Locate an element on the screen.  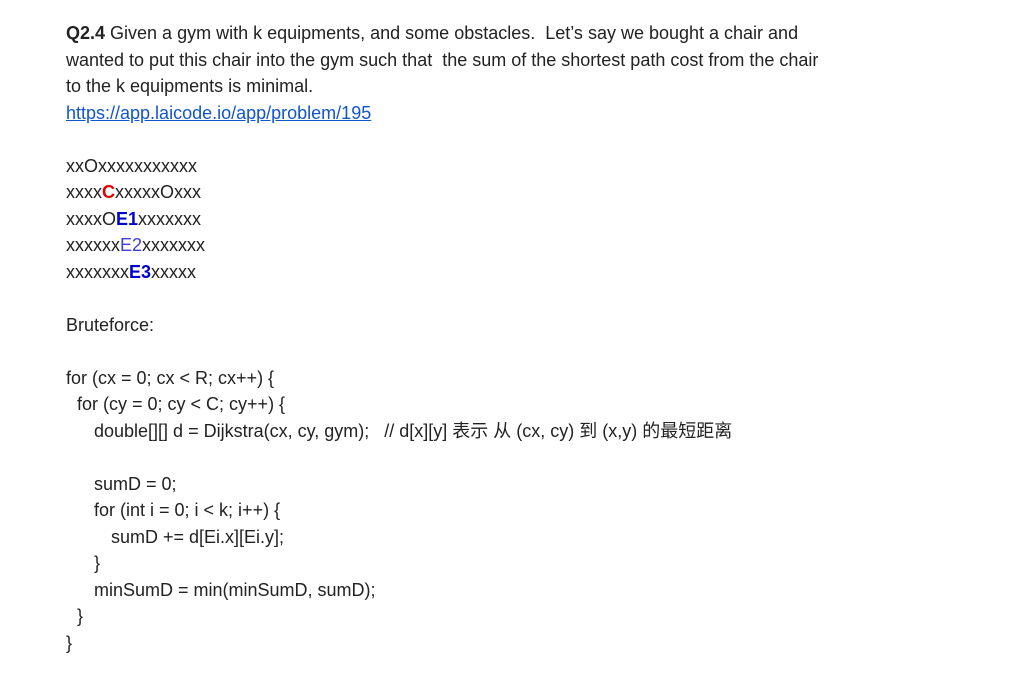
grid-row-1: xxOxxxxxxxxxxx is located at coordinates (132, 165).